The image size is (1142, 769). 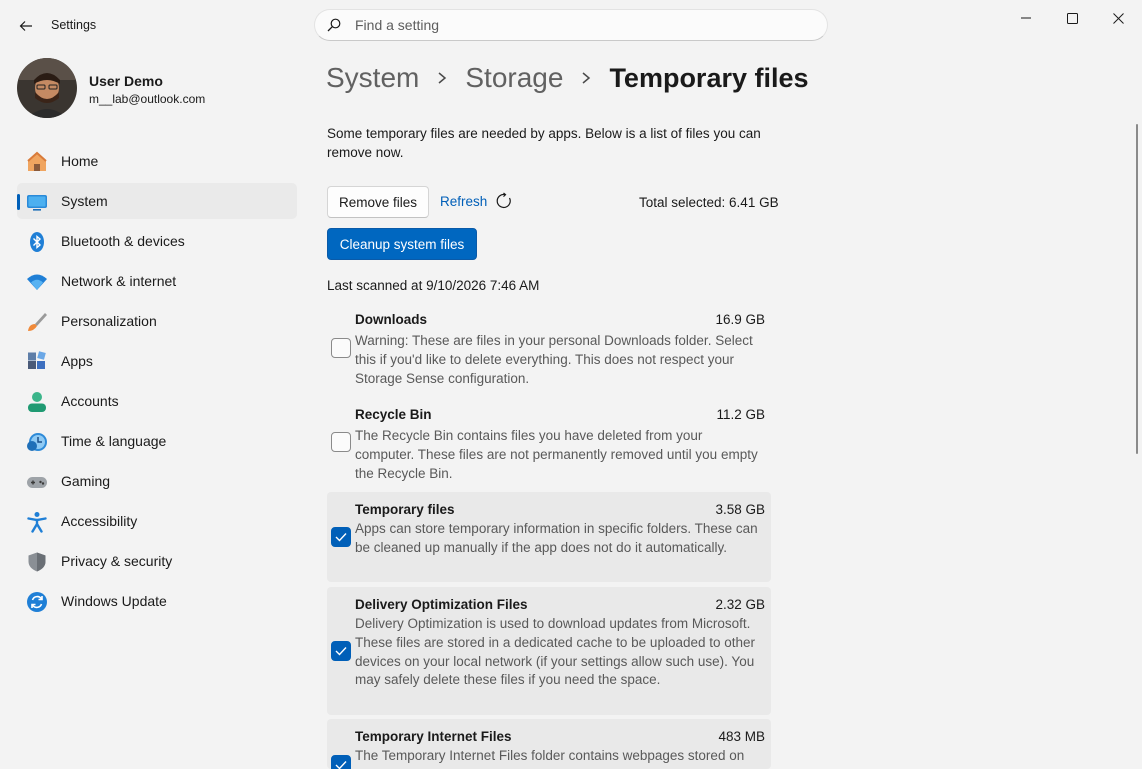 I want to click on avatar-image-icon, so click(x=47, y=88).